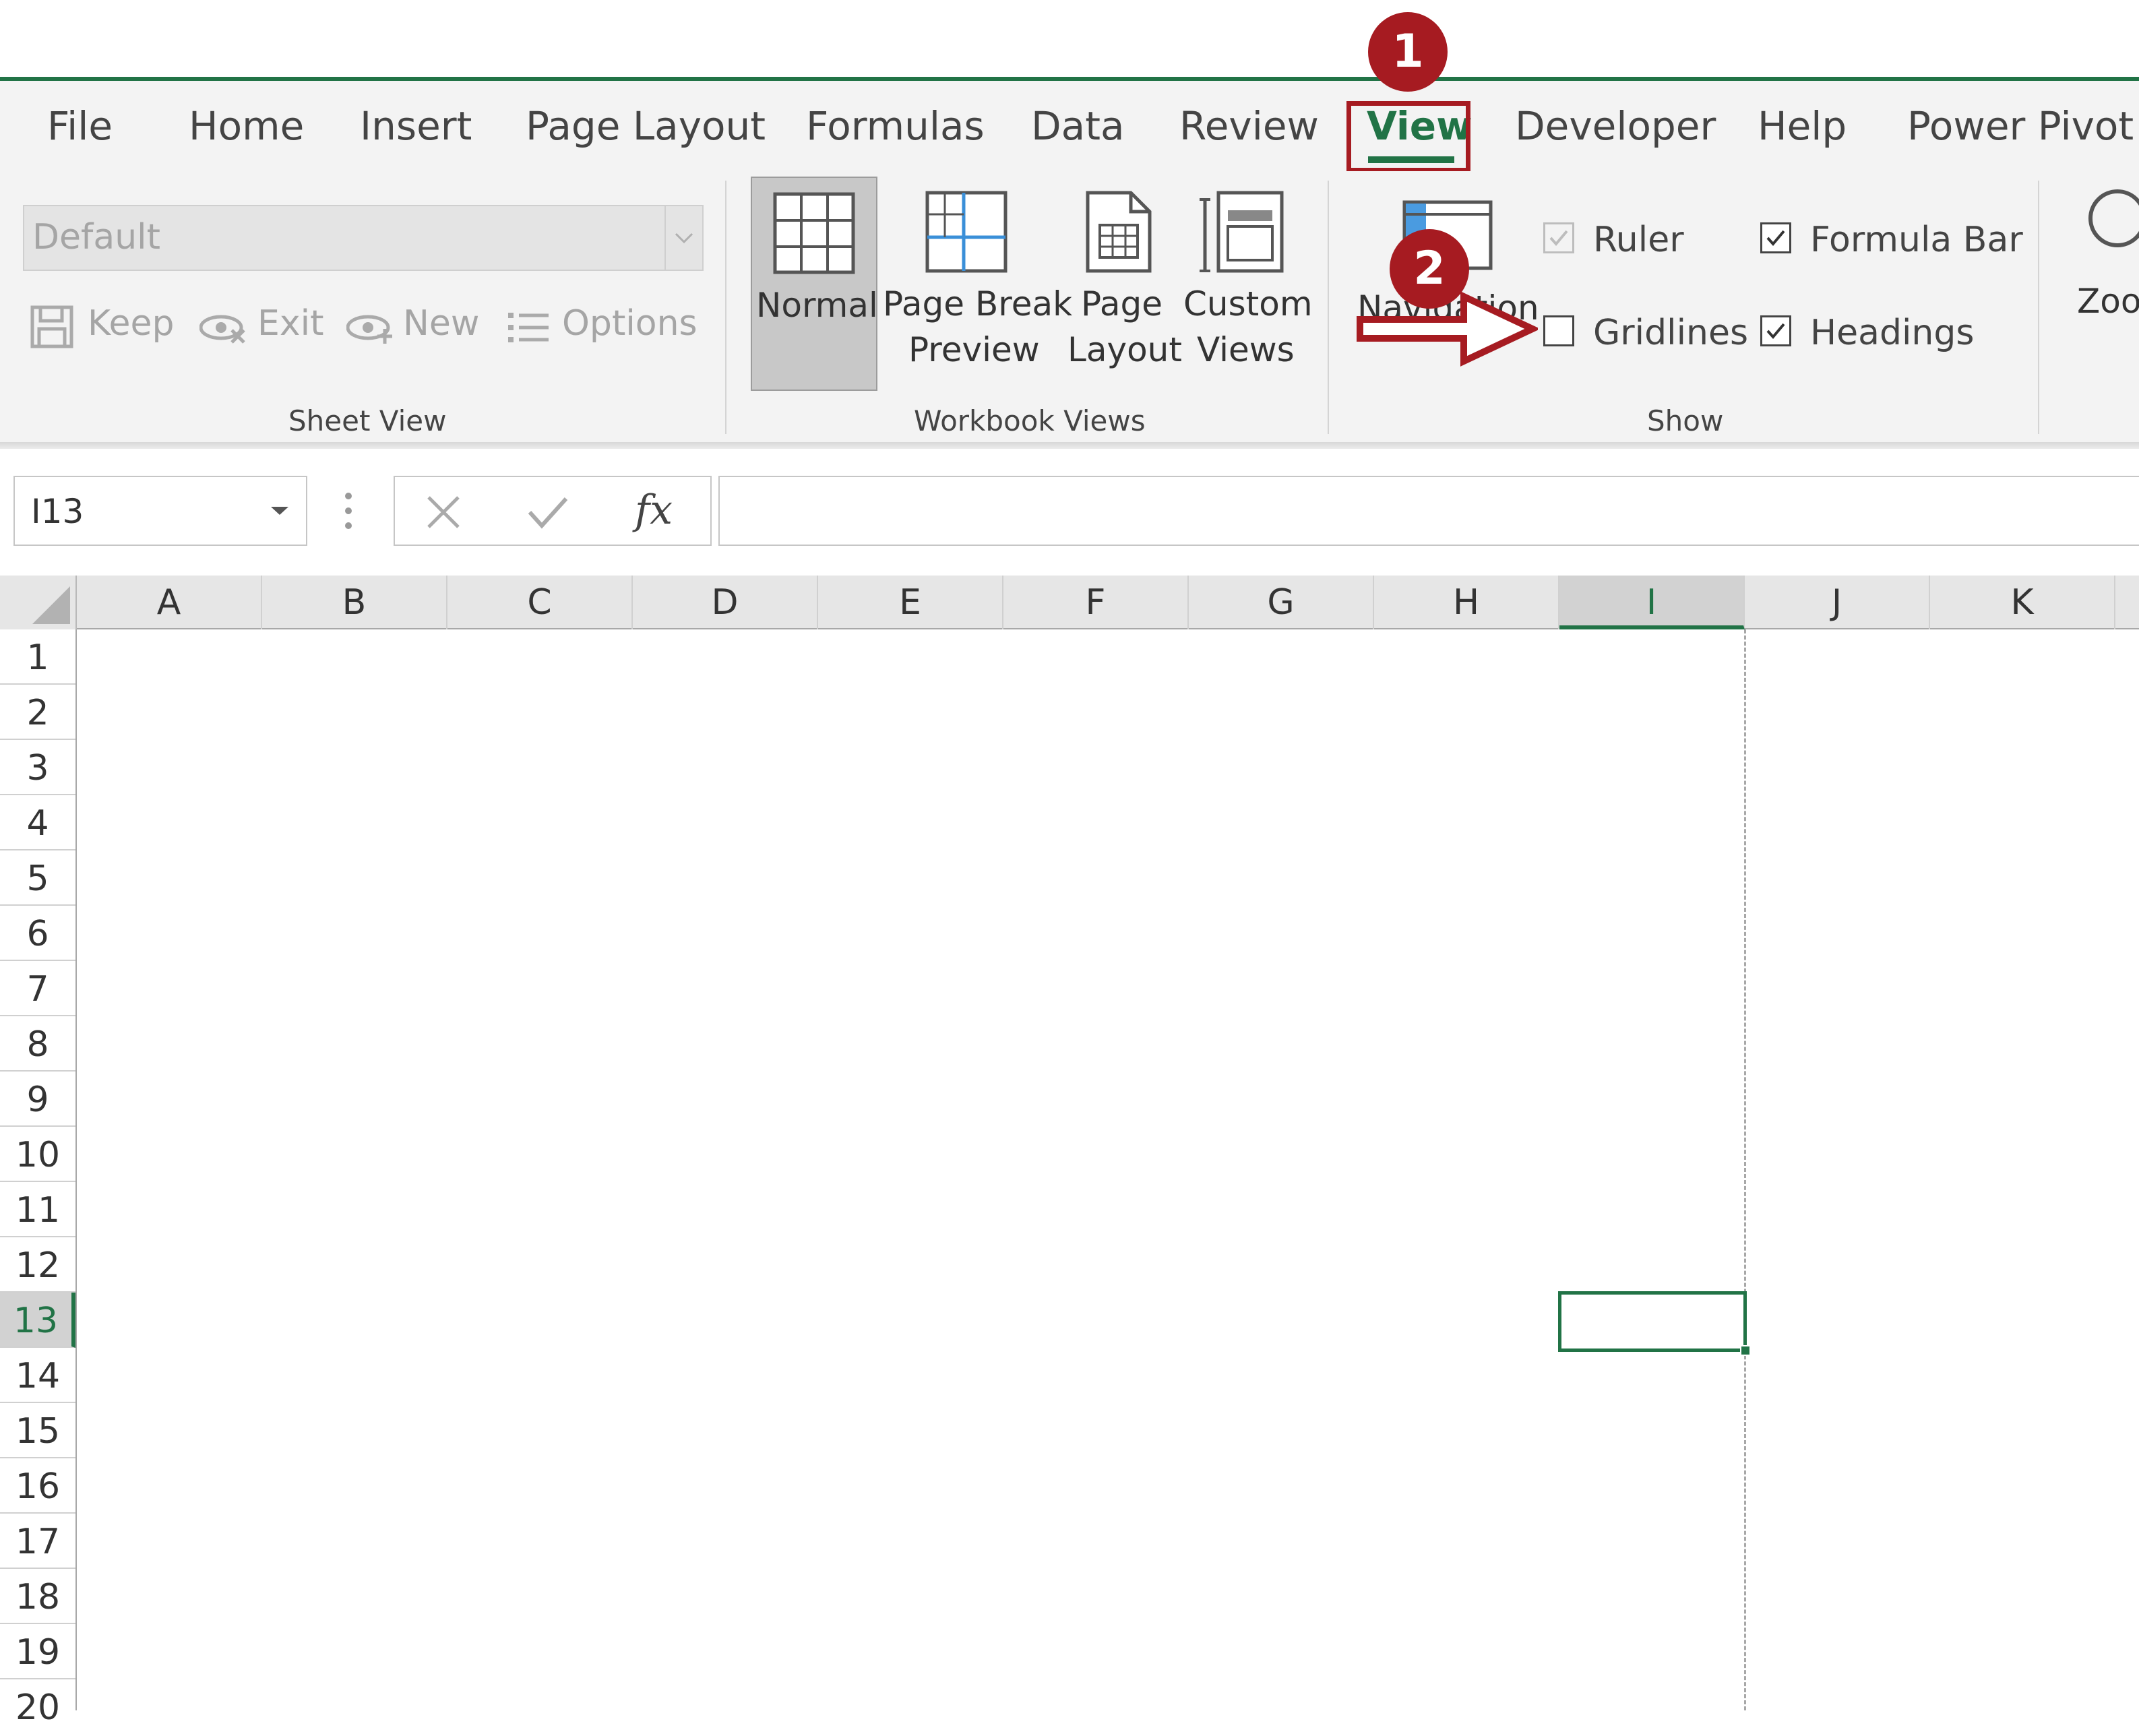 Image resolution: width=2139 pixels, height=1736 pixels. What do you see at coordinates (1096, 602) in the screenshot?
I see `column-header-f: F` at bounding box center [1096, 602].